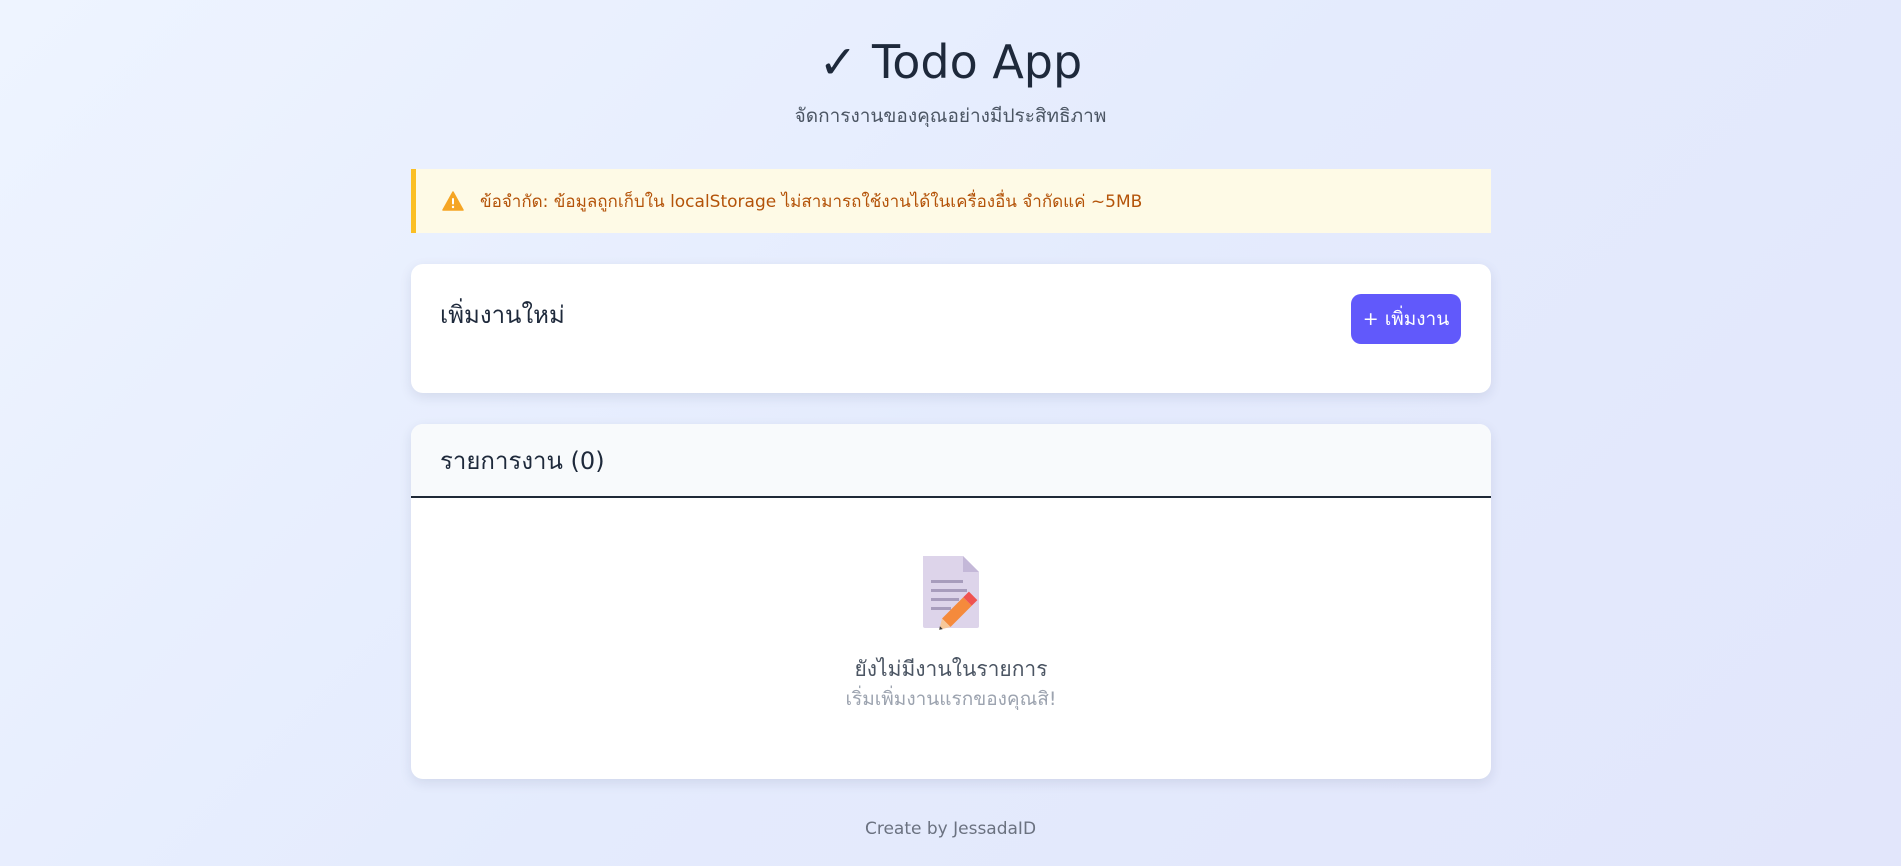  I want to click on app-subtitle: จัดการงานของคุณอย่างมีประสิทธิภาพ, so click(950, 116).